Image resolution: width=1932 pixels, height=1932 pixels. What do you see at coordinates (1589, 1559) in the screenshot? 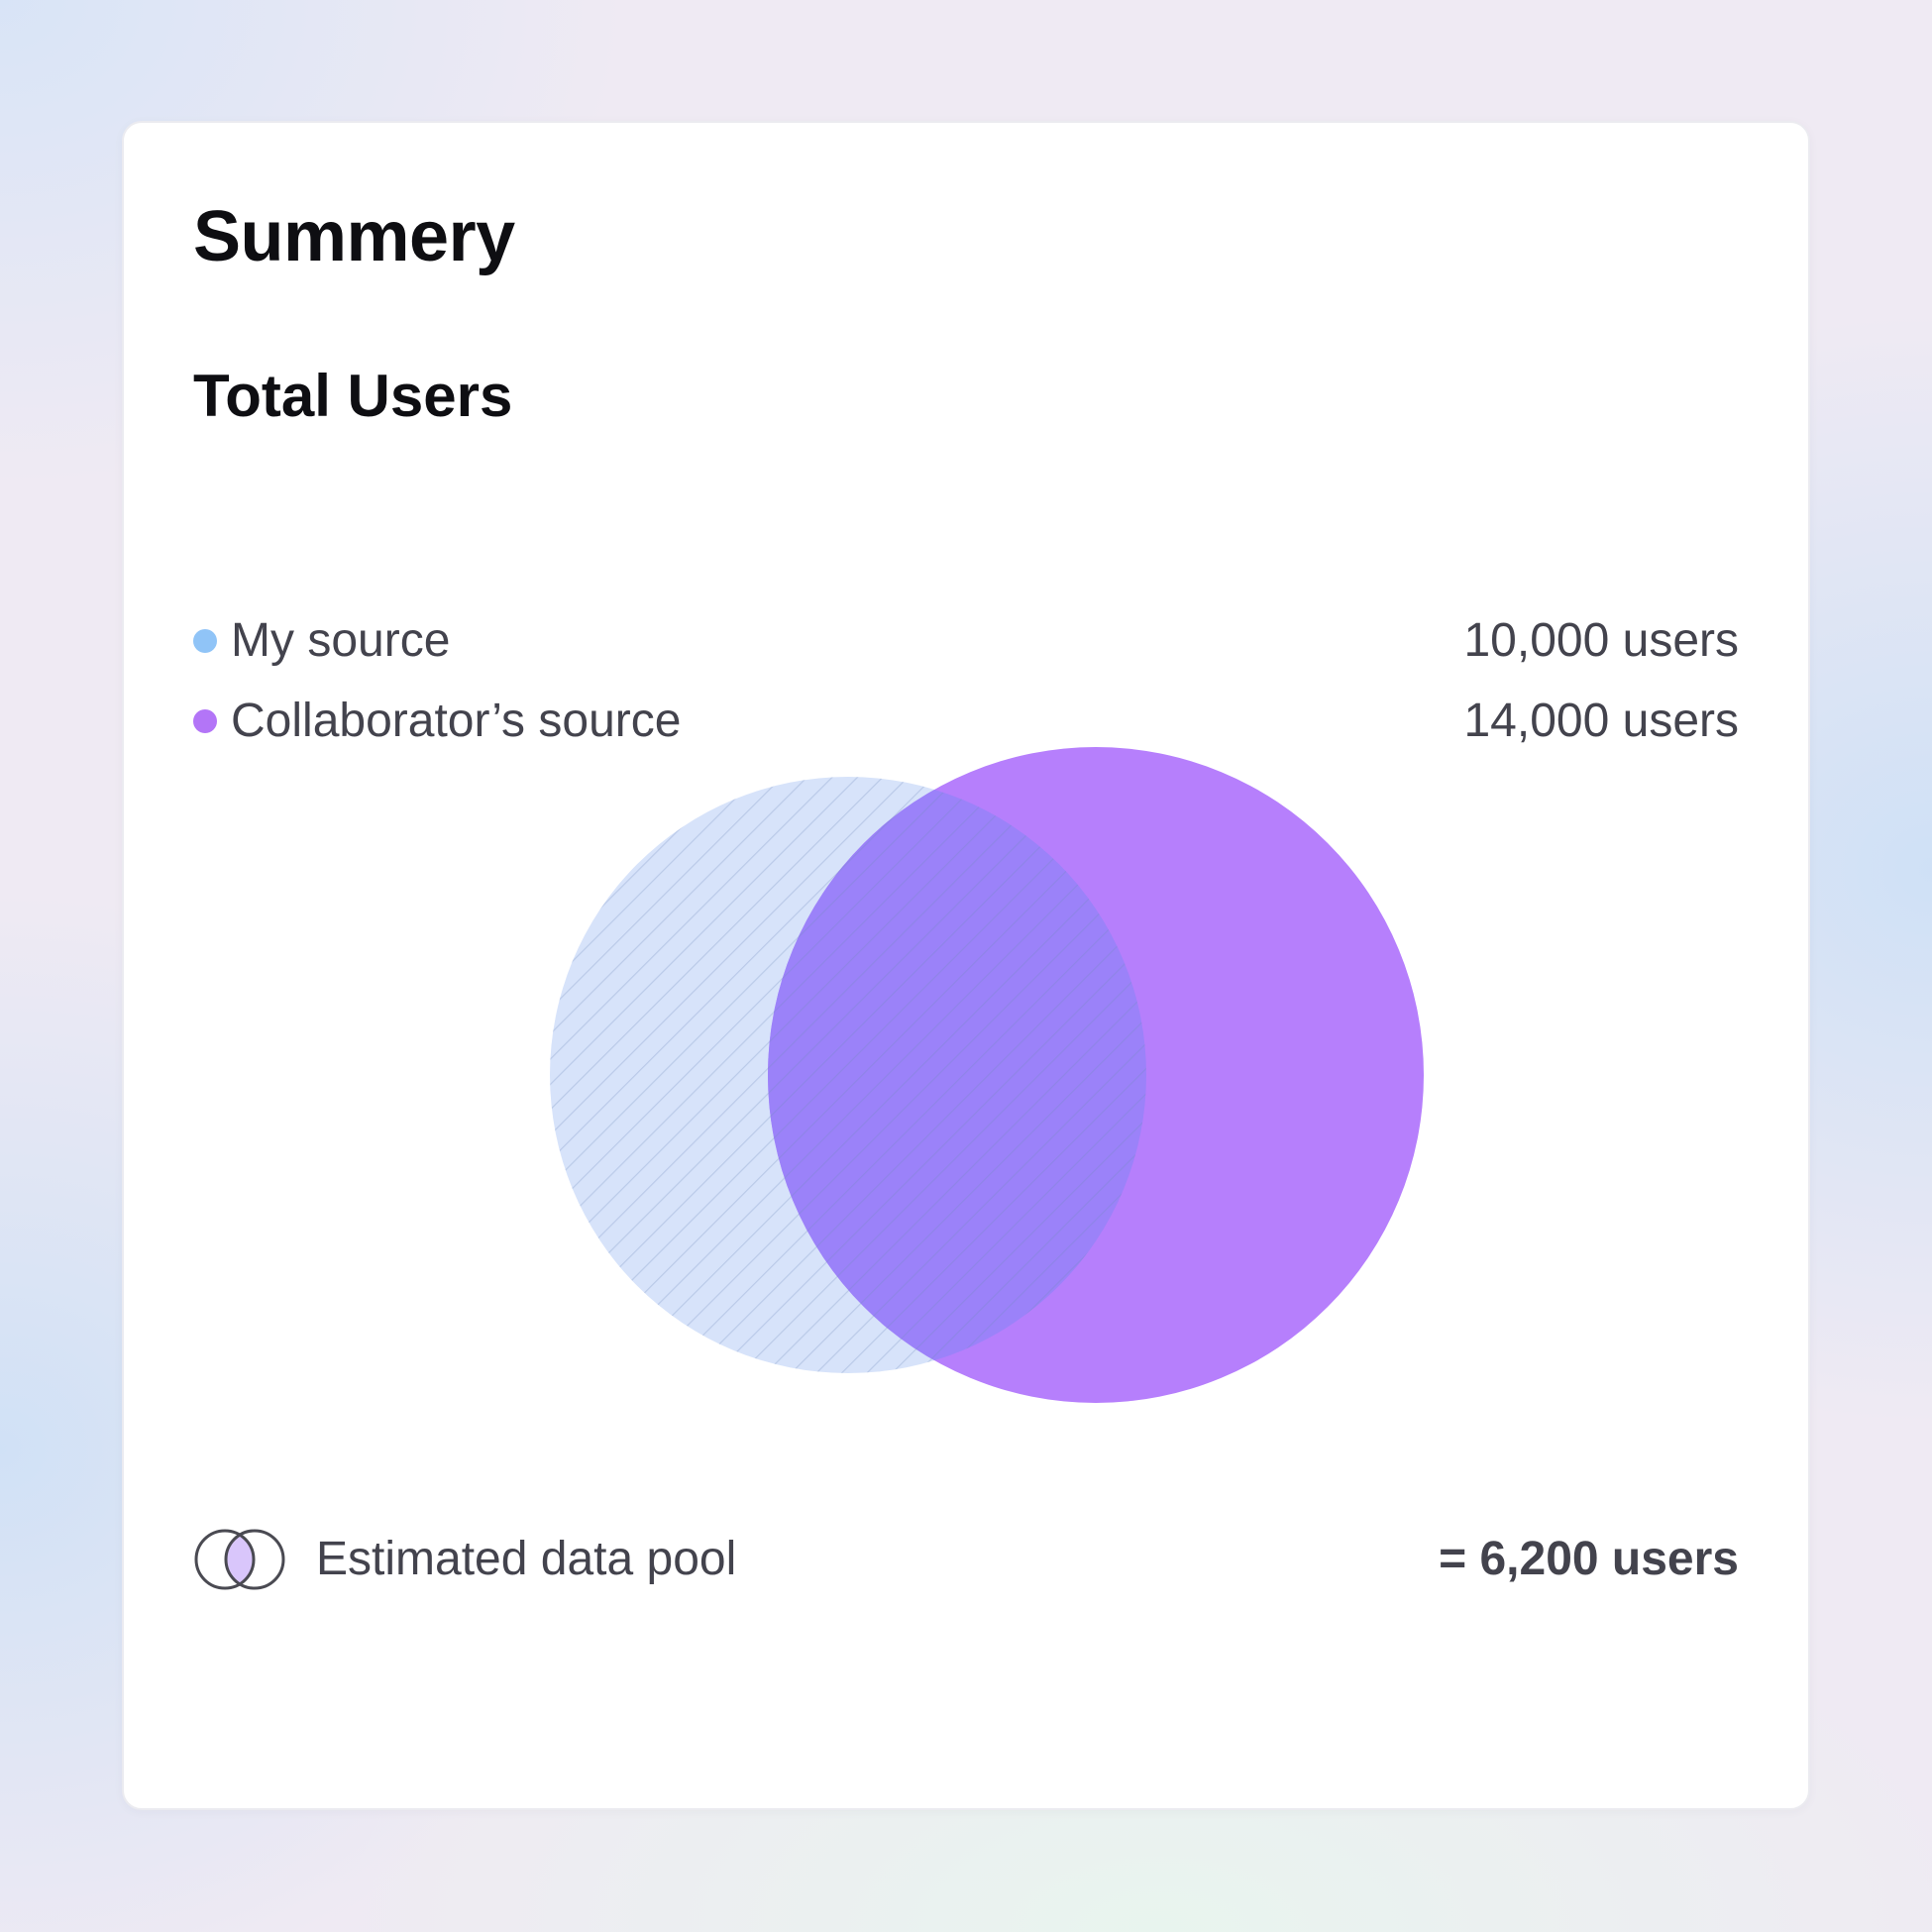
I see `pool-value: = 6,200 users` at bounding box center [1589, 1559].